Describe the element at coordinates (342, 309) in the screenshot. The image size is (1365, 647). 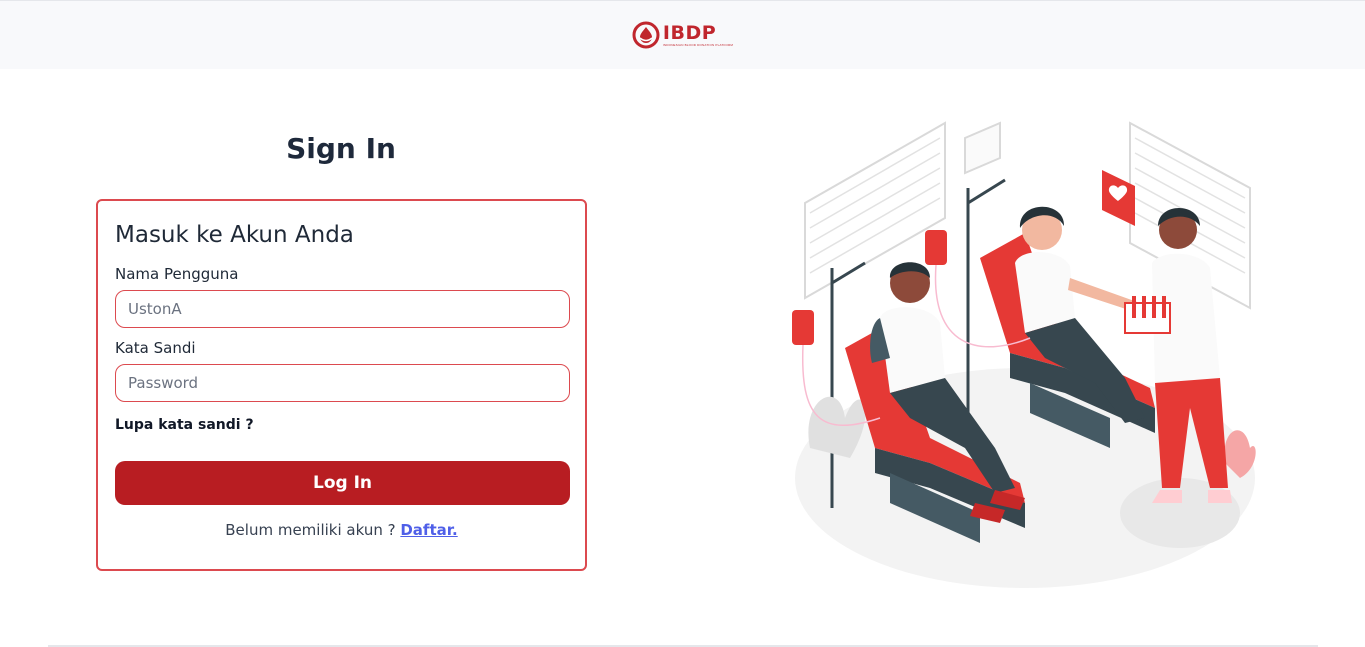
I see `username-input: UstonA` at that location.